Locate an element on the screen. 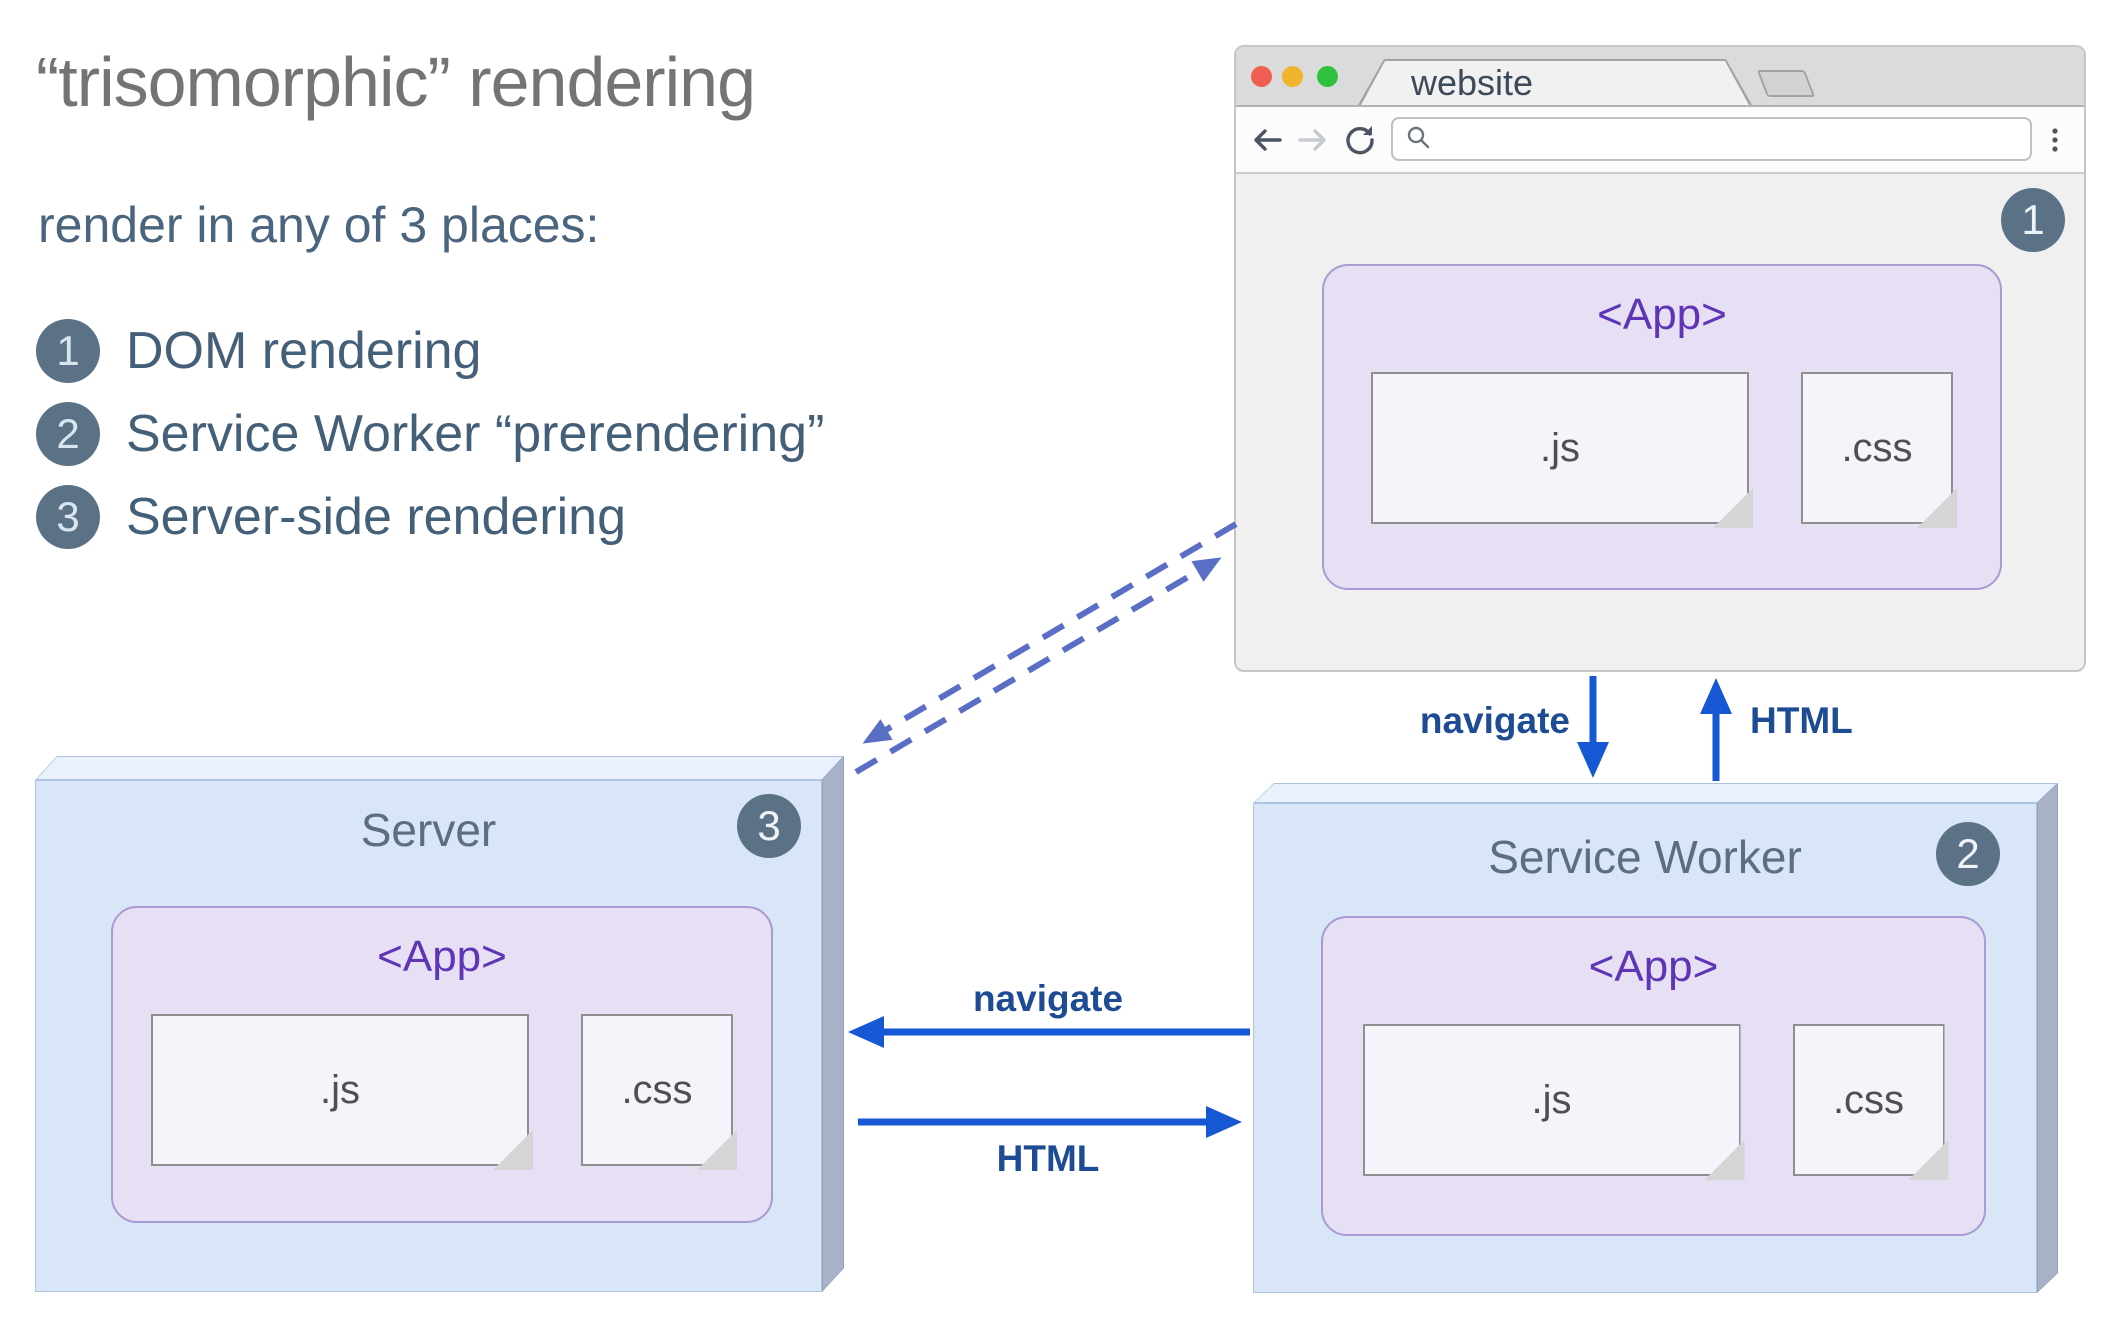 The height and width of the screenshot is (1328, 2108). service-worker-box: Service Worker 2 <App> .js .css is located at coordinates (1656, 1038).